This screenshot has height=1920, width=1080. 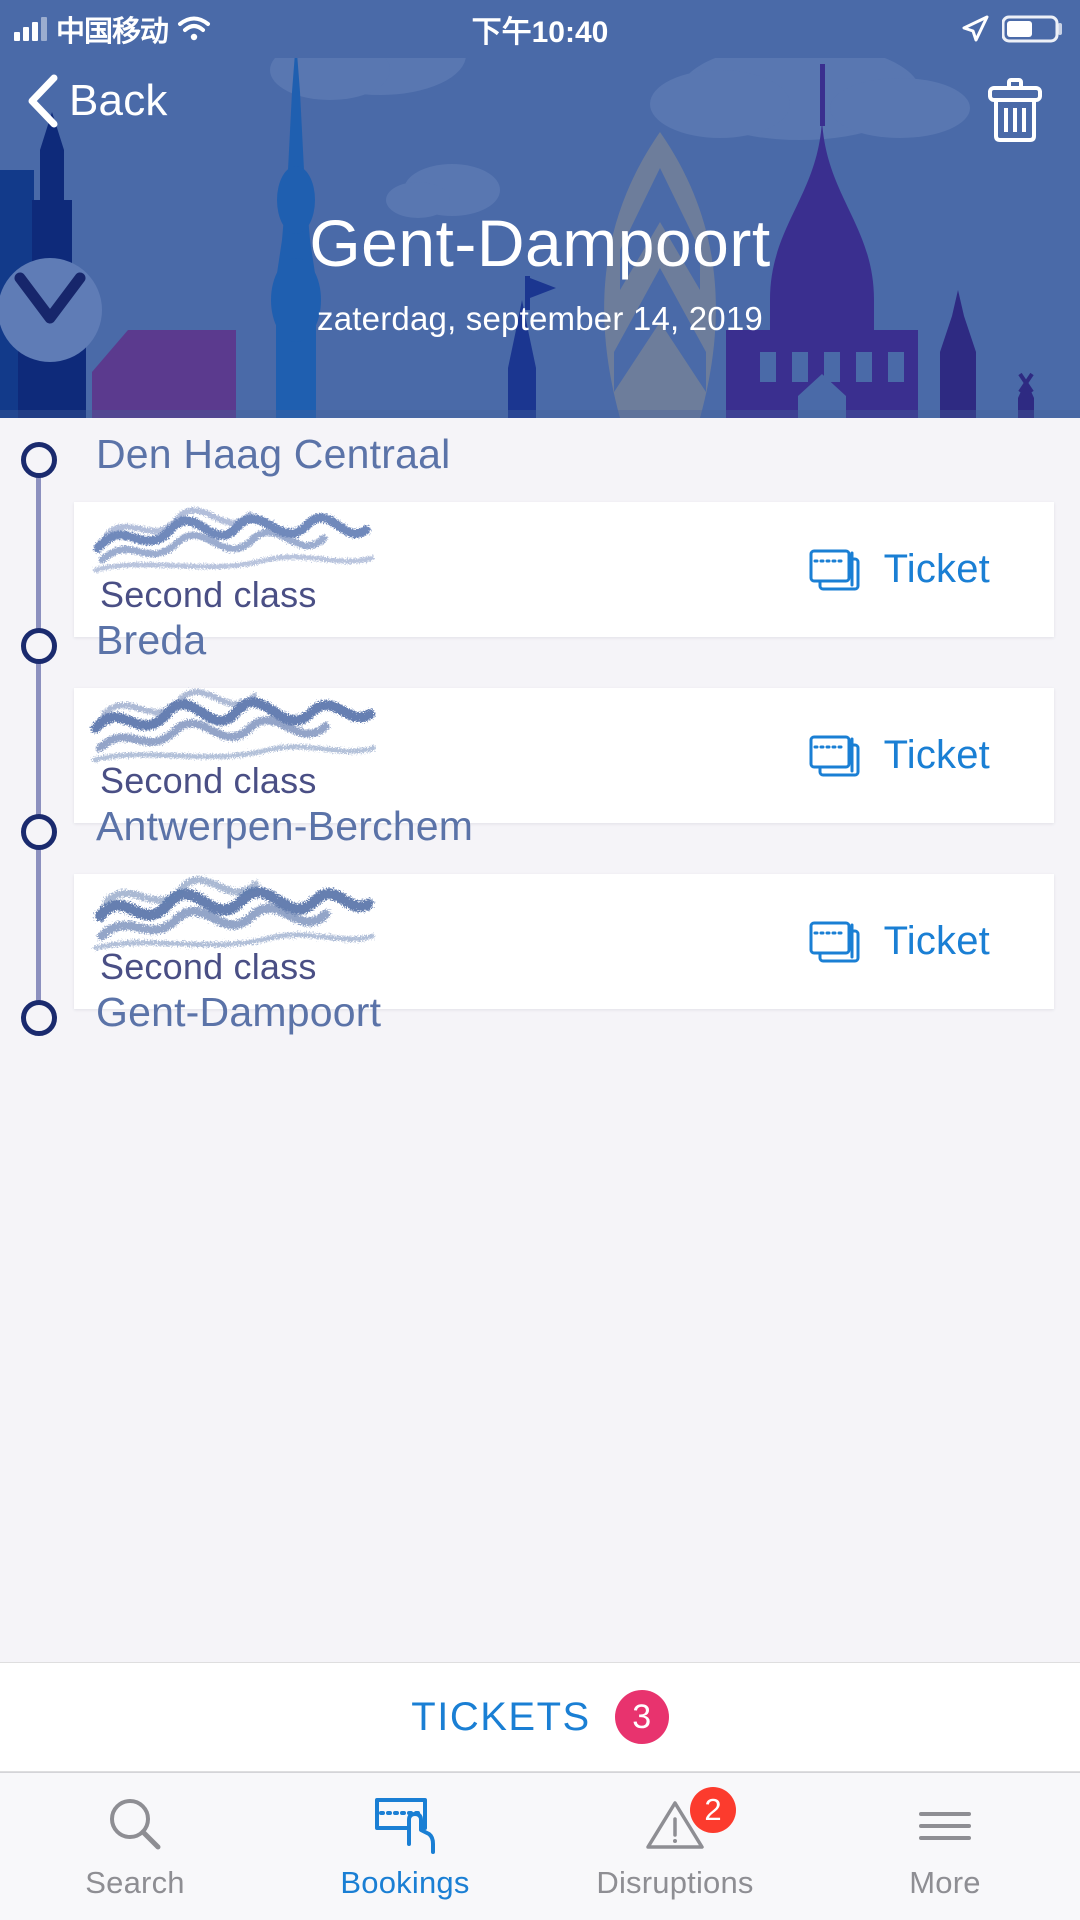 What do you see at coordinates (273, 454) in the screenshot?
I see `stop-name: Den Haag Centraal` at bounding box center [273, 454].